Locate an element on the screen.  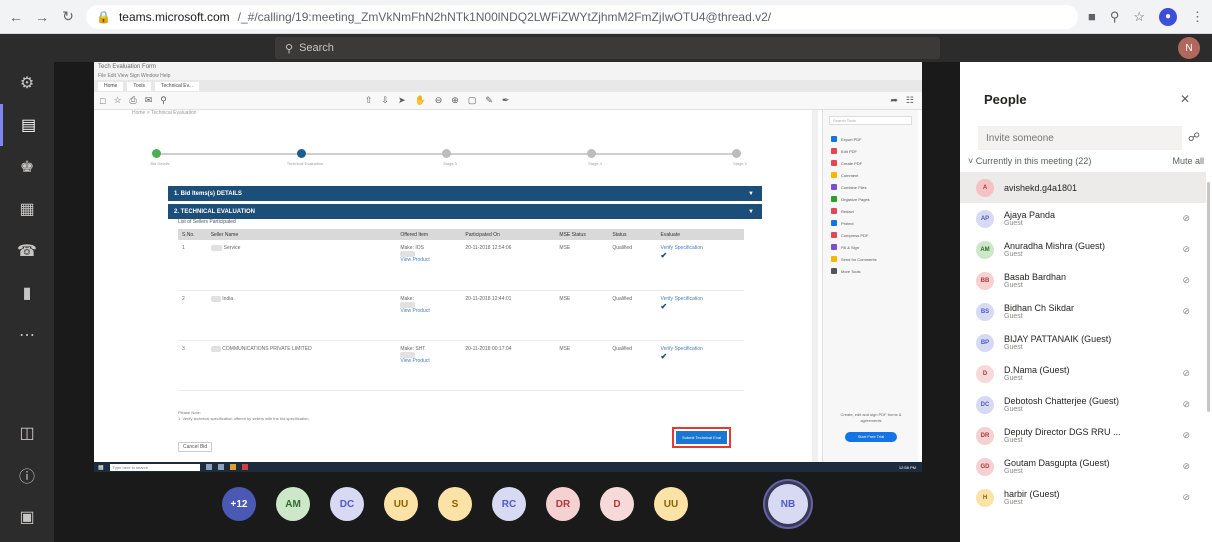
participant-row: Hharbir (Guest) Guest ⊘ is located at coordinates (1083, 497).